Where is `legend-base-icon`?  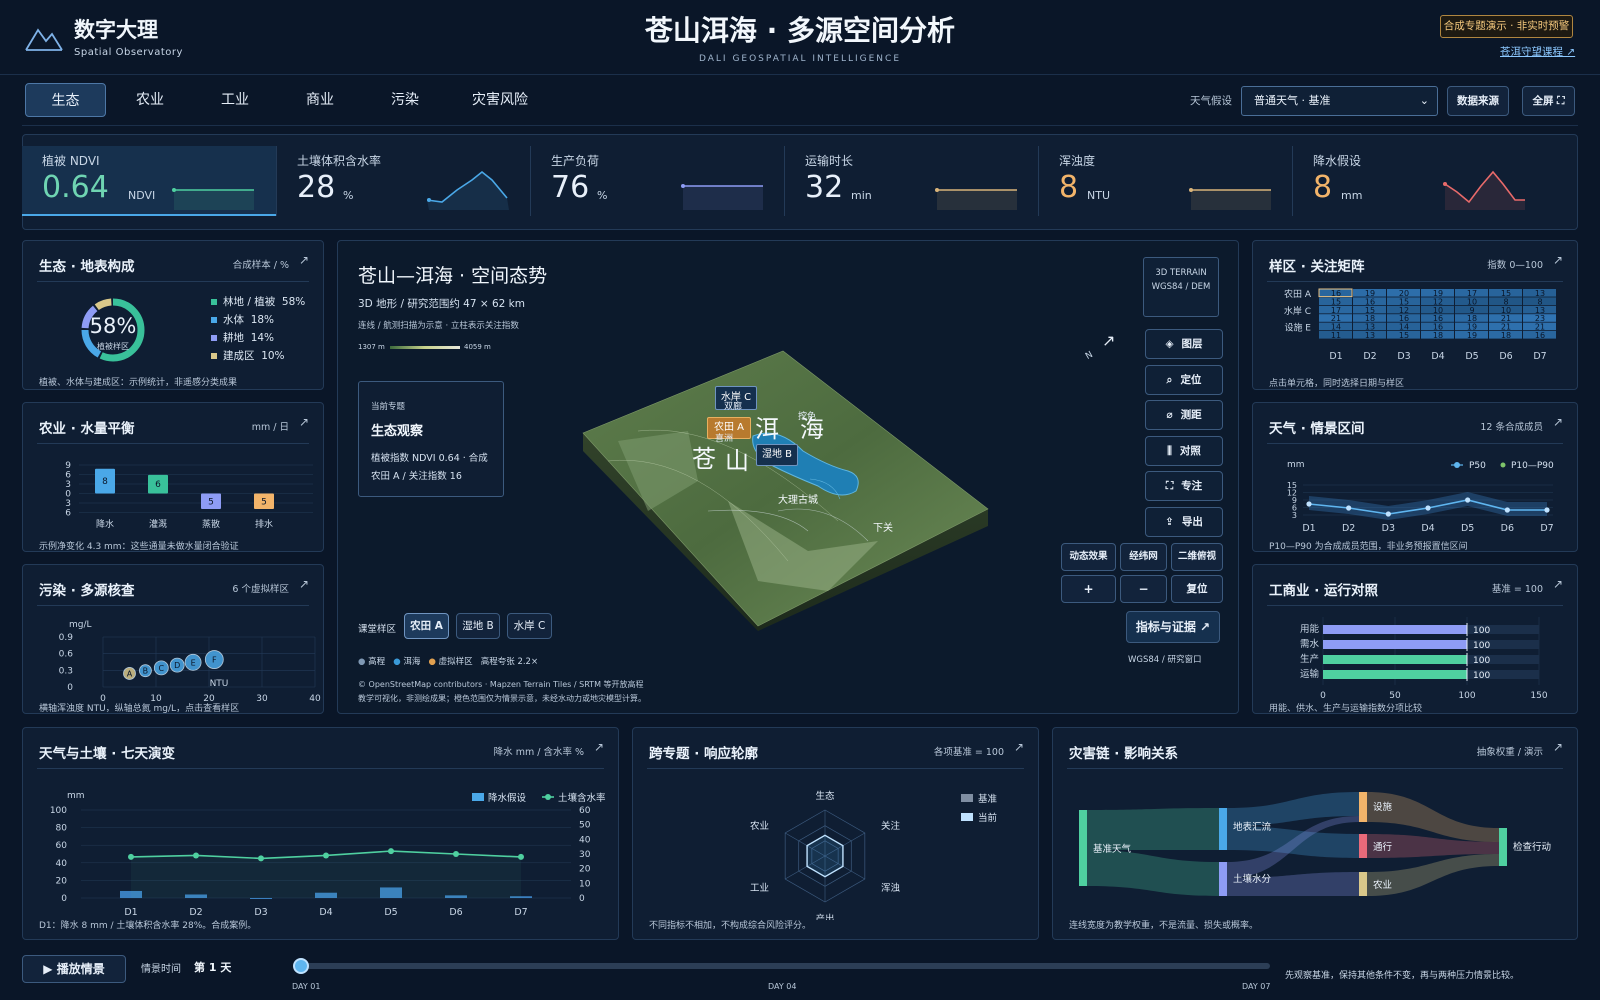
legend-base-icon is located at coordinates (967, 798).